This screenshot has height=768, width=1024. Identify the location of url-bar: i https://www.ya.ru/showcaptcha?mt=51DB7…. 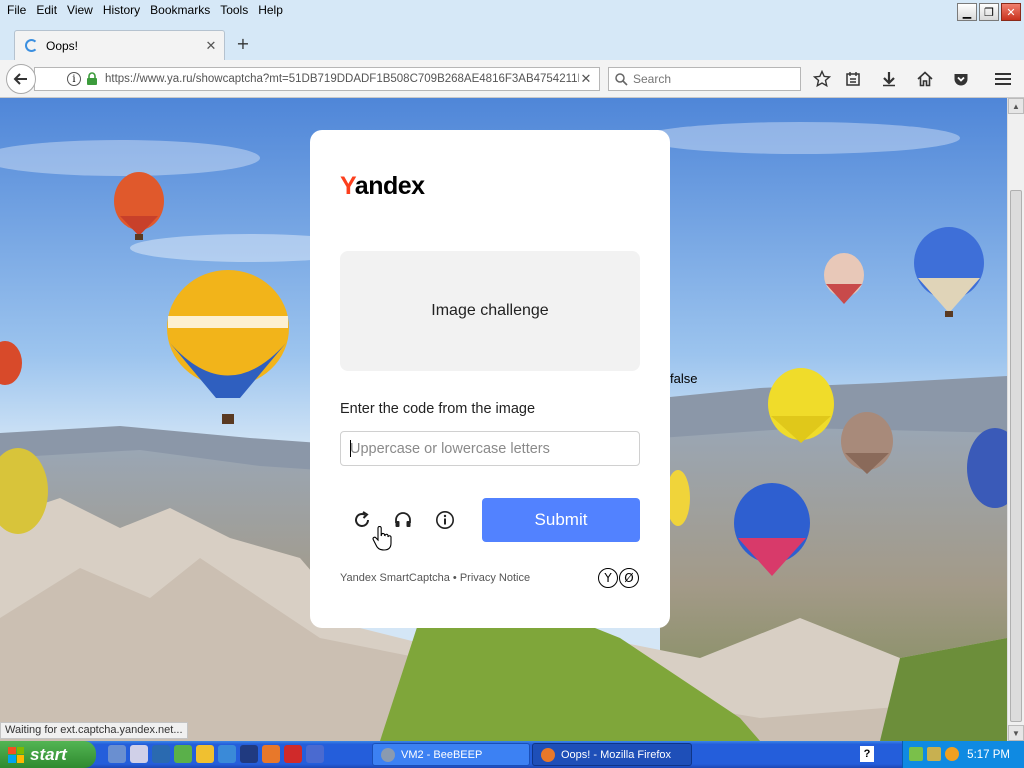
(317, 79).